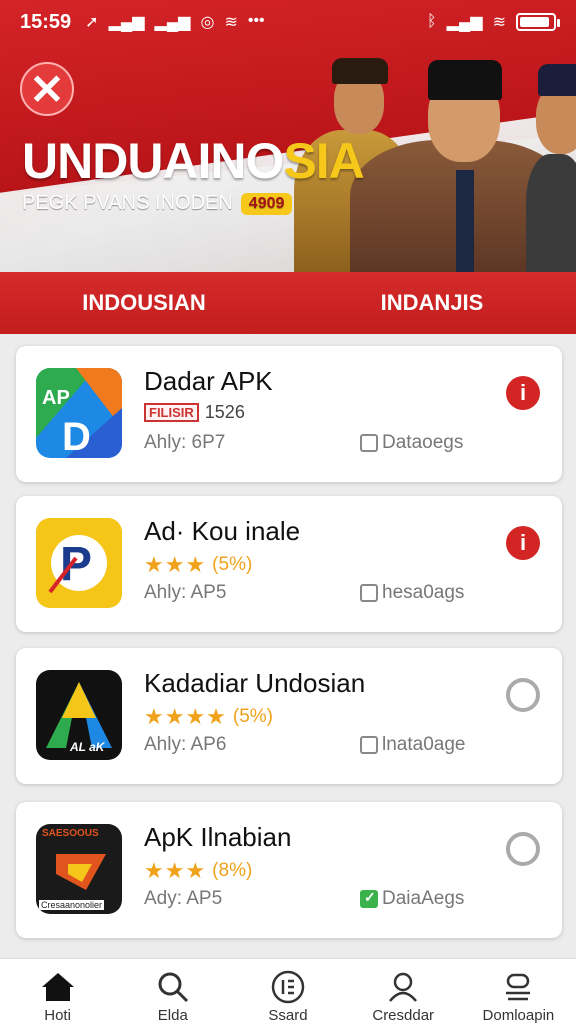 The height and width of the screenshot is (1024, 576). Describe the element at coordinates (185, 592) in the screenshot. I see `app-size: Ahly: AP5` at that location.